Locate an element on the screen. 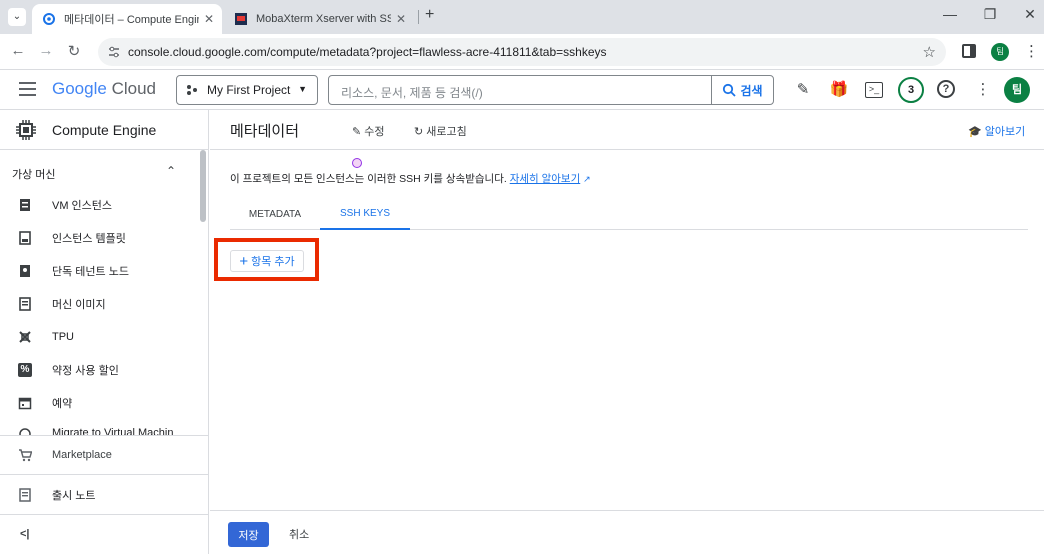  edit-label: 수정 is located at coordinates (374, 132).